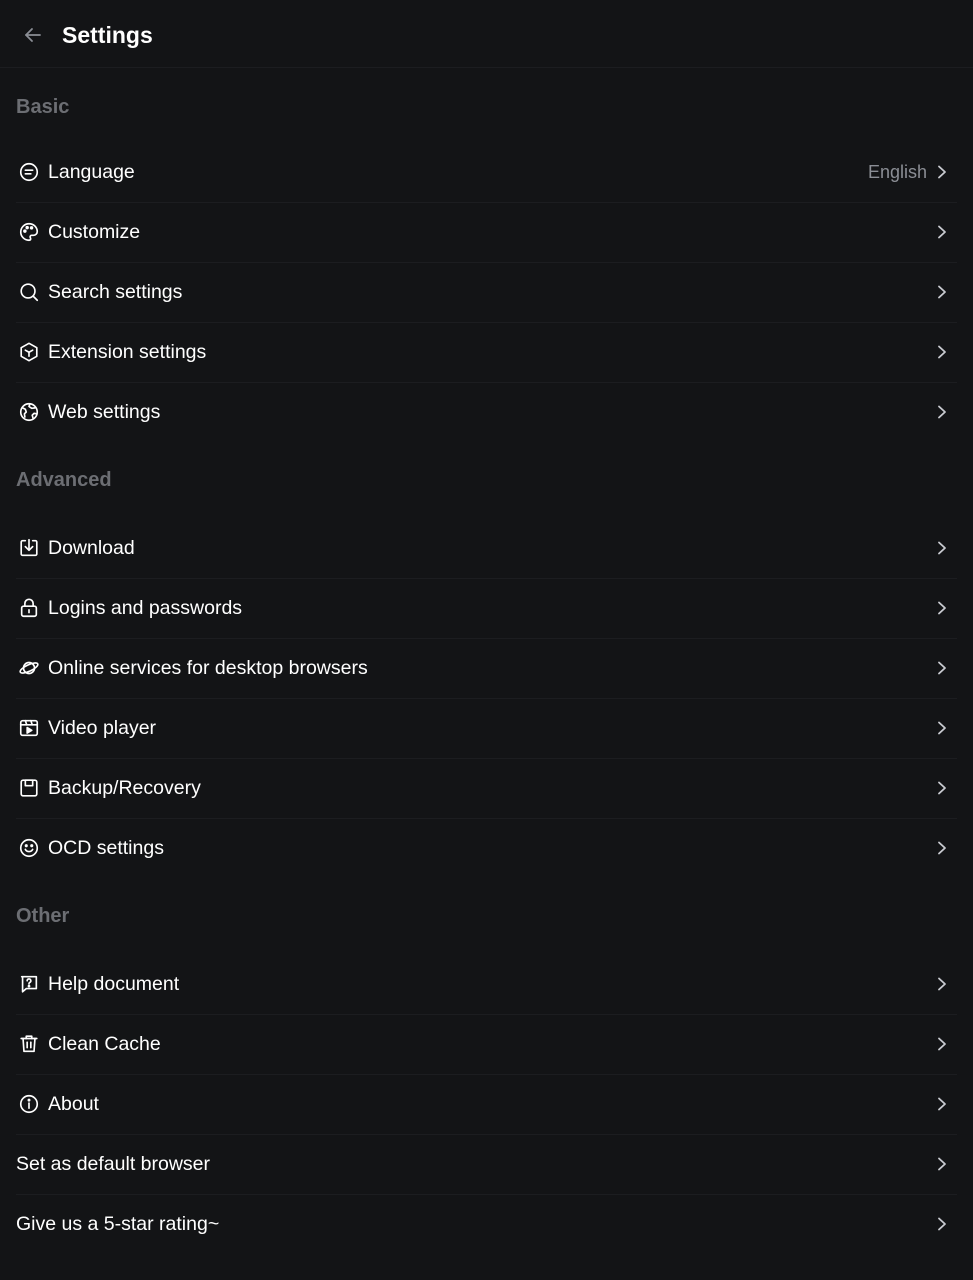 The image size is (973, 1280). What do you see at coordinates (94, 231) in the screenshot?
I see `item-label: Customize` at bounding box center [94, 231].